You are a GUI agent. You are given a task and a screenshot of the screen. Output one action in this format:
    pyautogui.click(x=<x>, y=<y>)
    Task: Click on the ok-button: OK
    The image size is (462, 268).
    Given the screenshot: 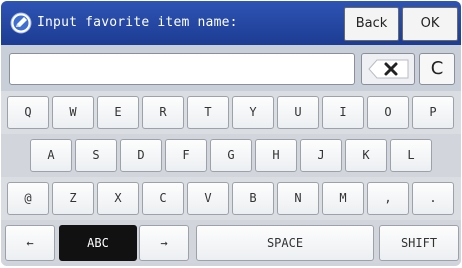 What is the action you would take?
    pyautogui.click(x=430, y=24)
    